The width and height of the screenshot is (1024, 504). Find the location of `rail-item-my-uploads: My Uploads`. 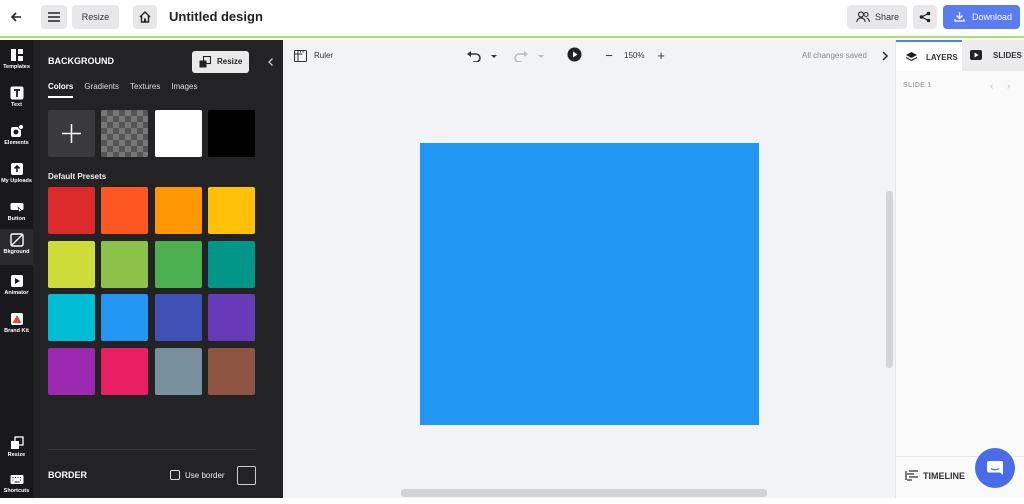

rail-item-my-uploads: My Uploads is located at coordinates (16, 176).